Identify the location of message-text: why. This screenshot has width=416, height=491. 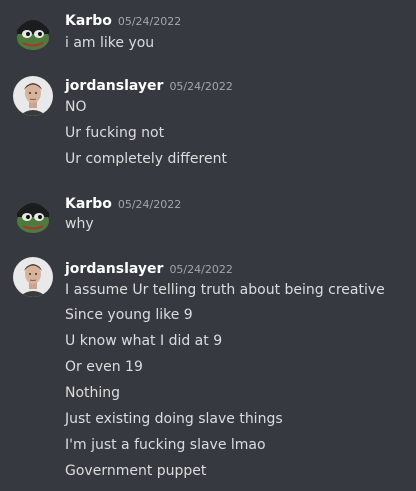
(79, 224).